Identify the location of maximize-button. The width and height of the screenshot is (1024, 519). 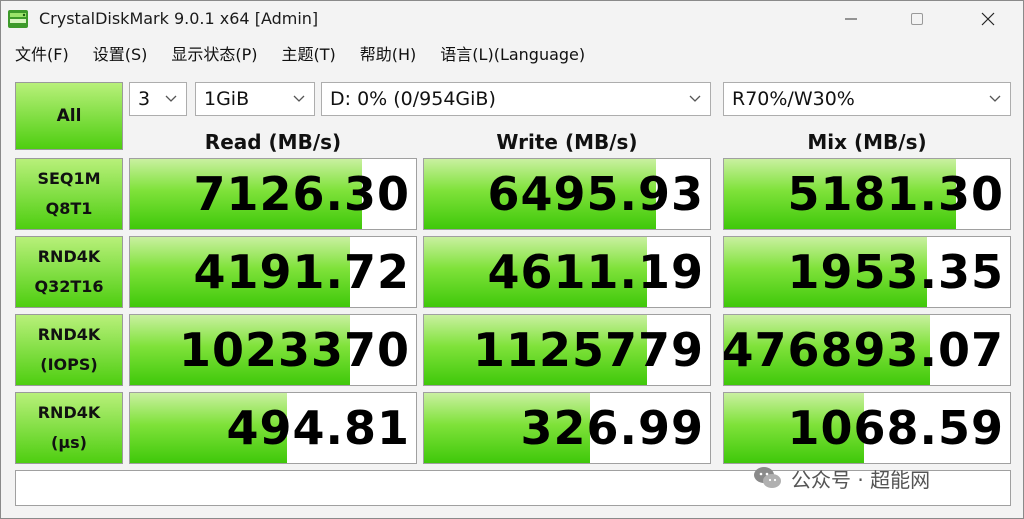
(917, 19).